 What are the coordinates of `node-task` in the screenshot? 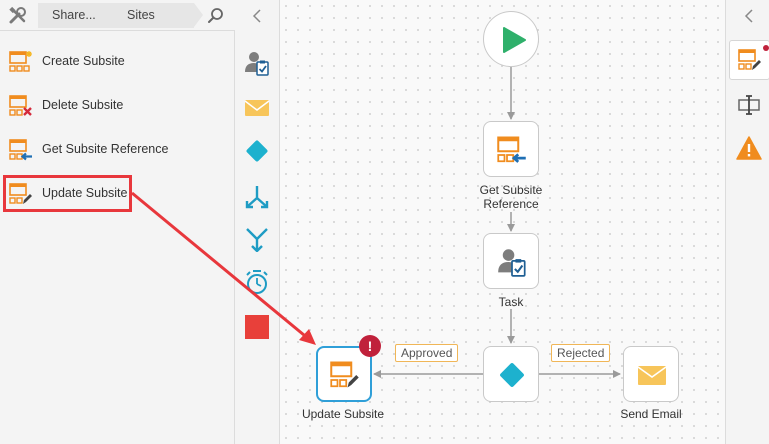 It's located at (511, 261).